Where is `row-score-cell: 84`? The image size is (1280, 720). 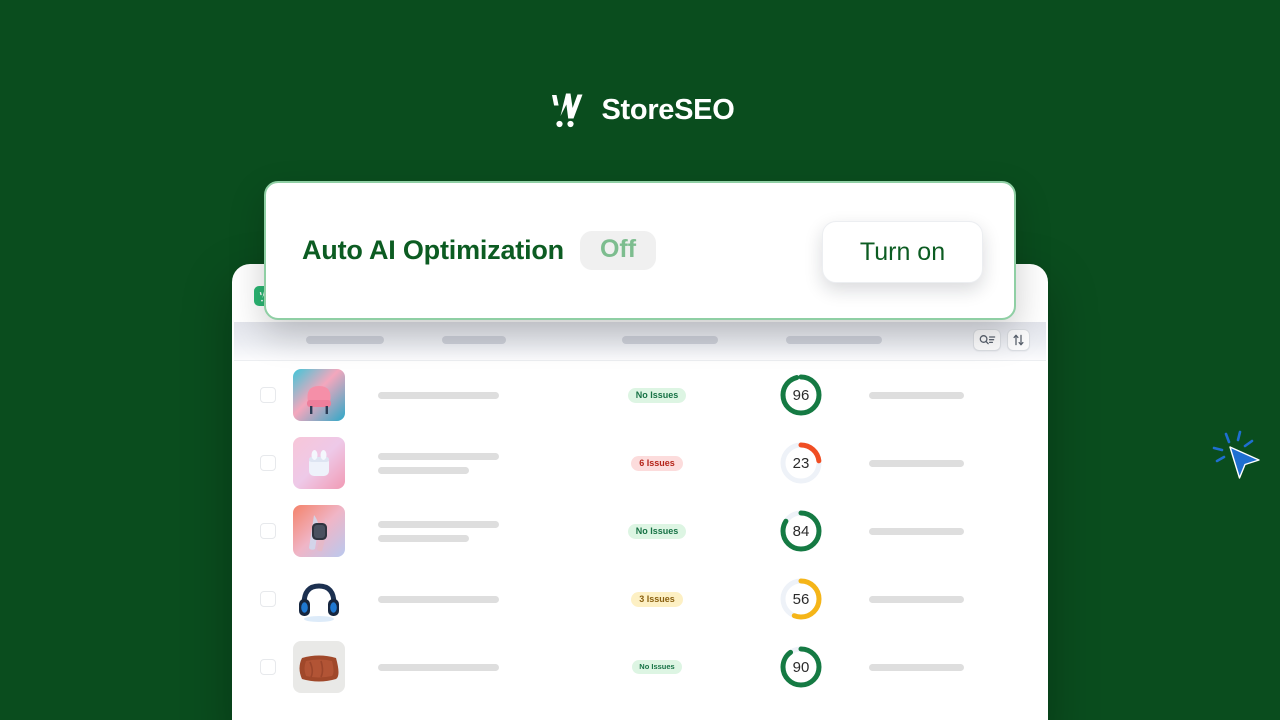 row-score-cell: 84 is located at coordinates (801, 531).